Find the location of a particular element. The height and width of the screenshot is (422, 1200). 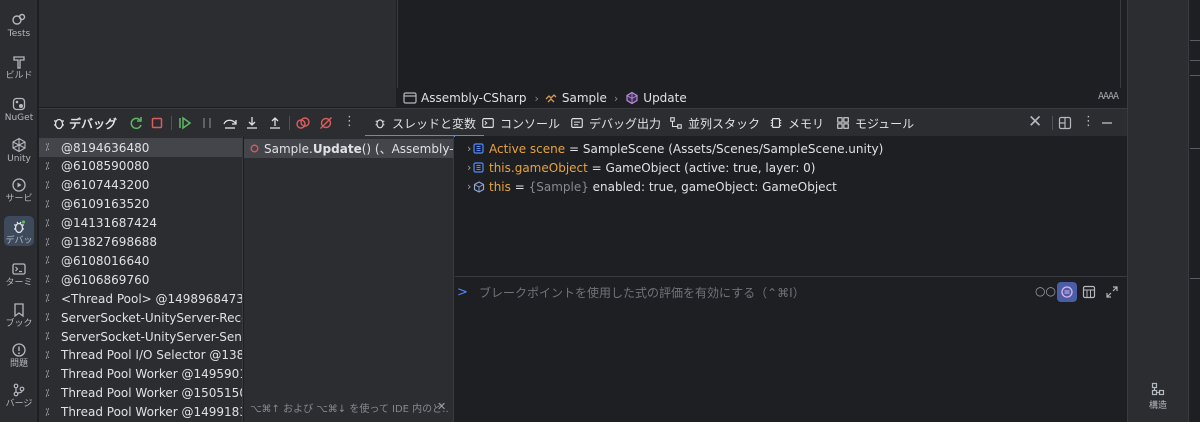

calculator-icon is located at coordinates (1089, 292).